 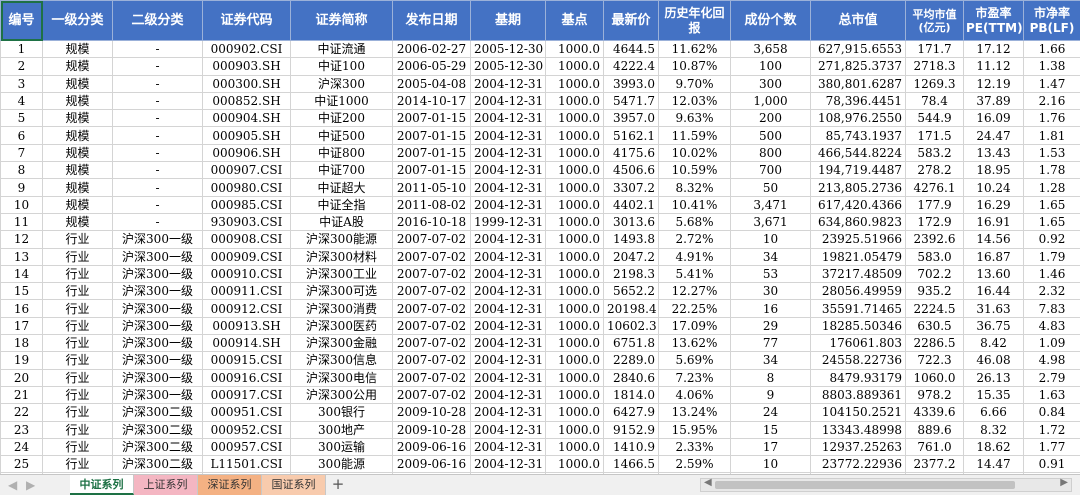 What do you see at coordinates (631, 239) in the screenshot?
I see `cell-latest-price: 1493.8` at bounding box center [631, 239].